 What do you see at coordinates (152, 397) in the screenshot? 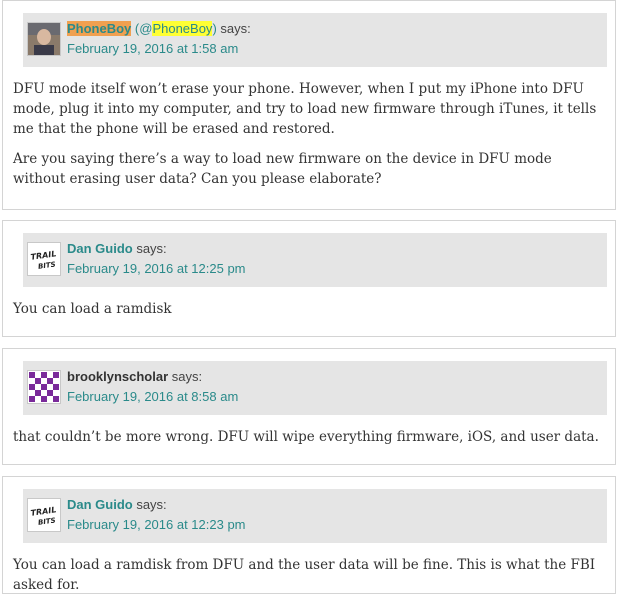
I see `comment-date-link: February 19, 2016 at 8:58 am` at bounding box center [152, 397].